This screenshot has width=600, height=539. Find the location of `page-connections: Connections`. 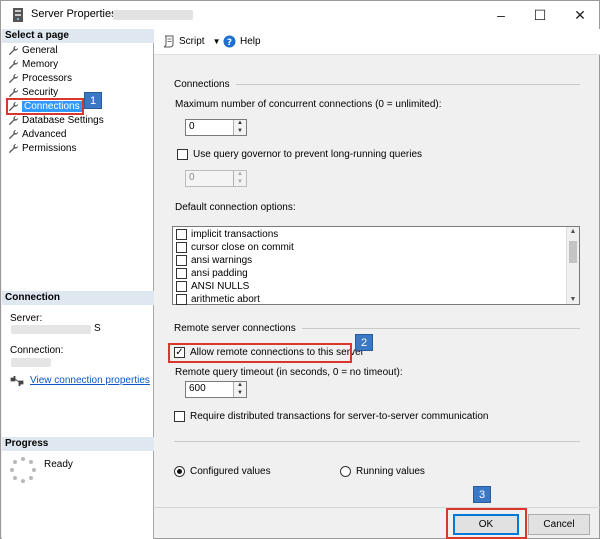

page-connections: Connections is located at coordinates (45, 106).